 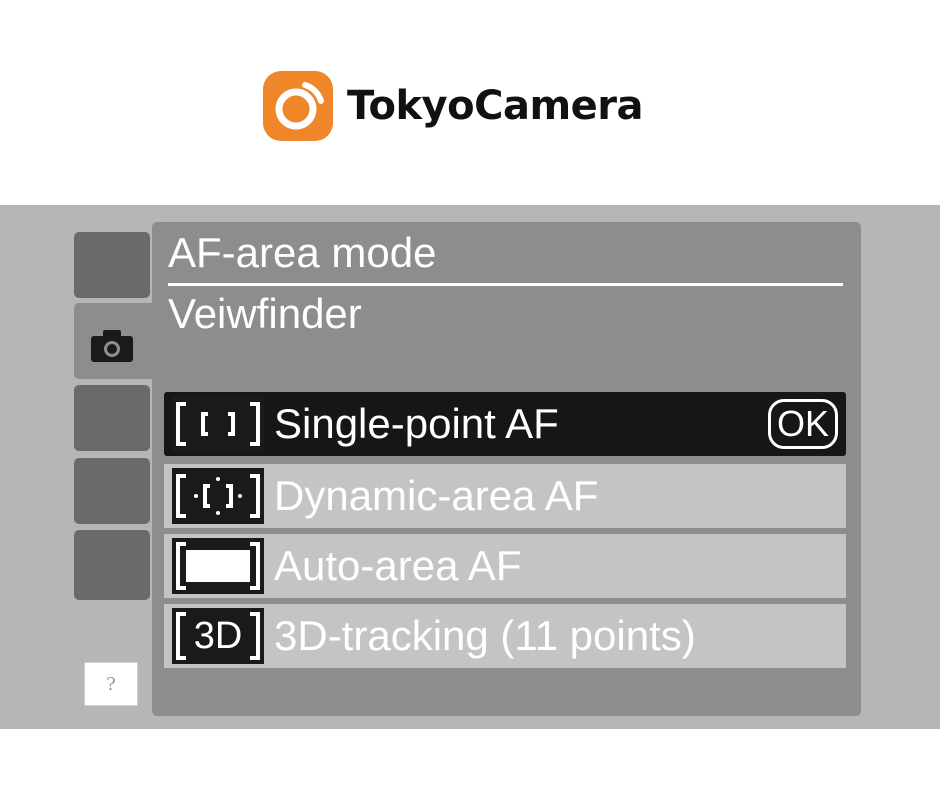 I want to click on option-label: 3D-tracking (11 points), so click(x=485, y=635).